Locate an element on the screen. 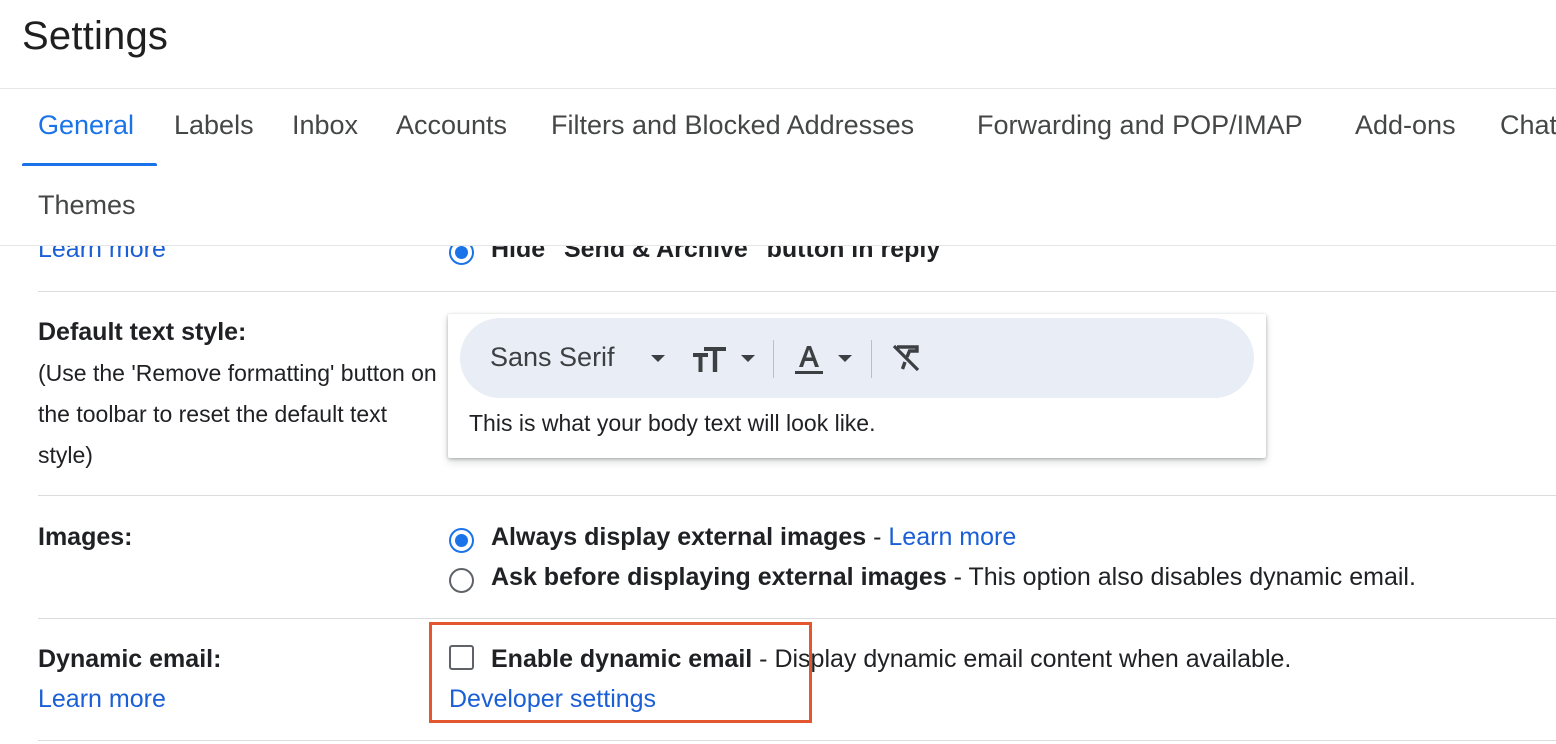  tab-filters: Filters and Blocked Addresses is located at coordinates (732, 125).